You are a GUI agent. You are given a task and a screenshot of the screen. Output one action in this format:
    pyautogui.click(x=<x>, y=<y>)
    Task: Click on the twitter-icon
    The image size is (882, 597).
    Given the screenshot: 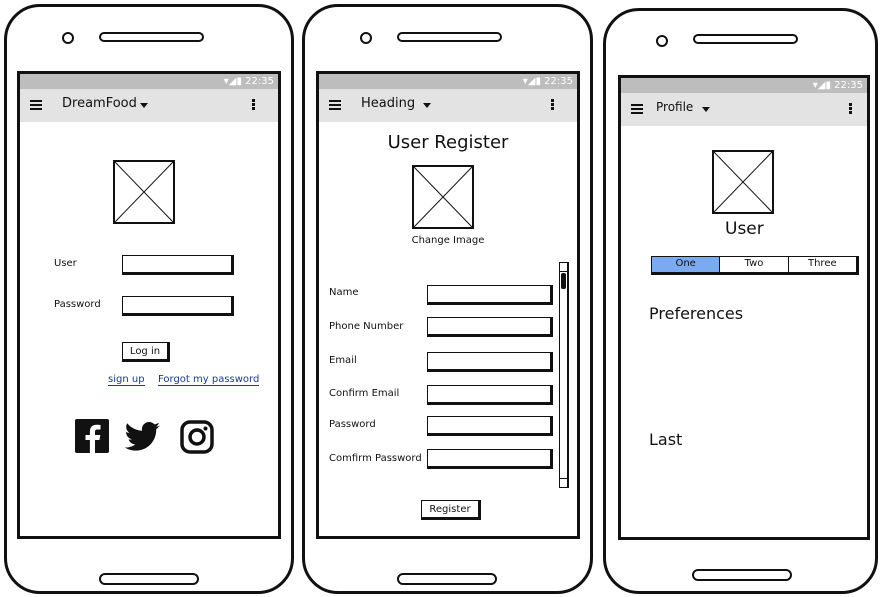 What is the action you would take?
    pyautogui.click(x=142, y=437)
    